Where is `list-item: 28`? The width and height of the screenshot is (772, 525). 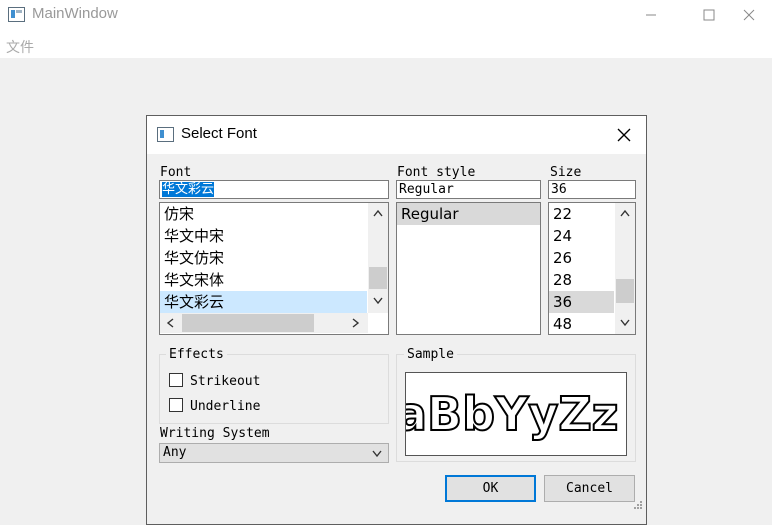 list-item: 28 is located at coordinates (581, 280).